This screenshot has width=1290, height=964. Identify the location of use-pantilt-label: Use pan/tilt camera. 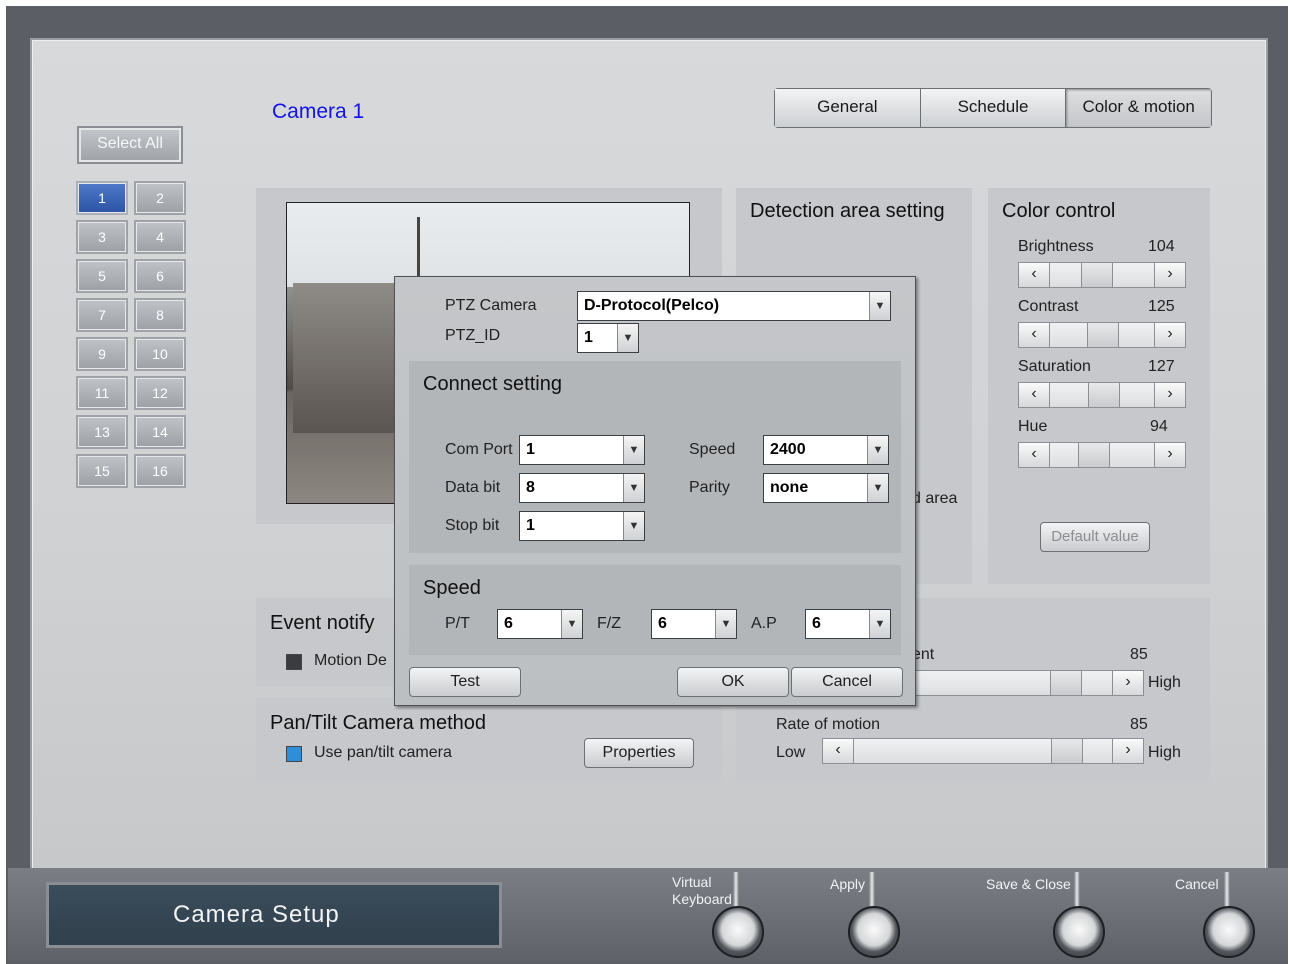
(383, 752).